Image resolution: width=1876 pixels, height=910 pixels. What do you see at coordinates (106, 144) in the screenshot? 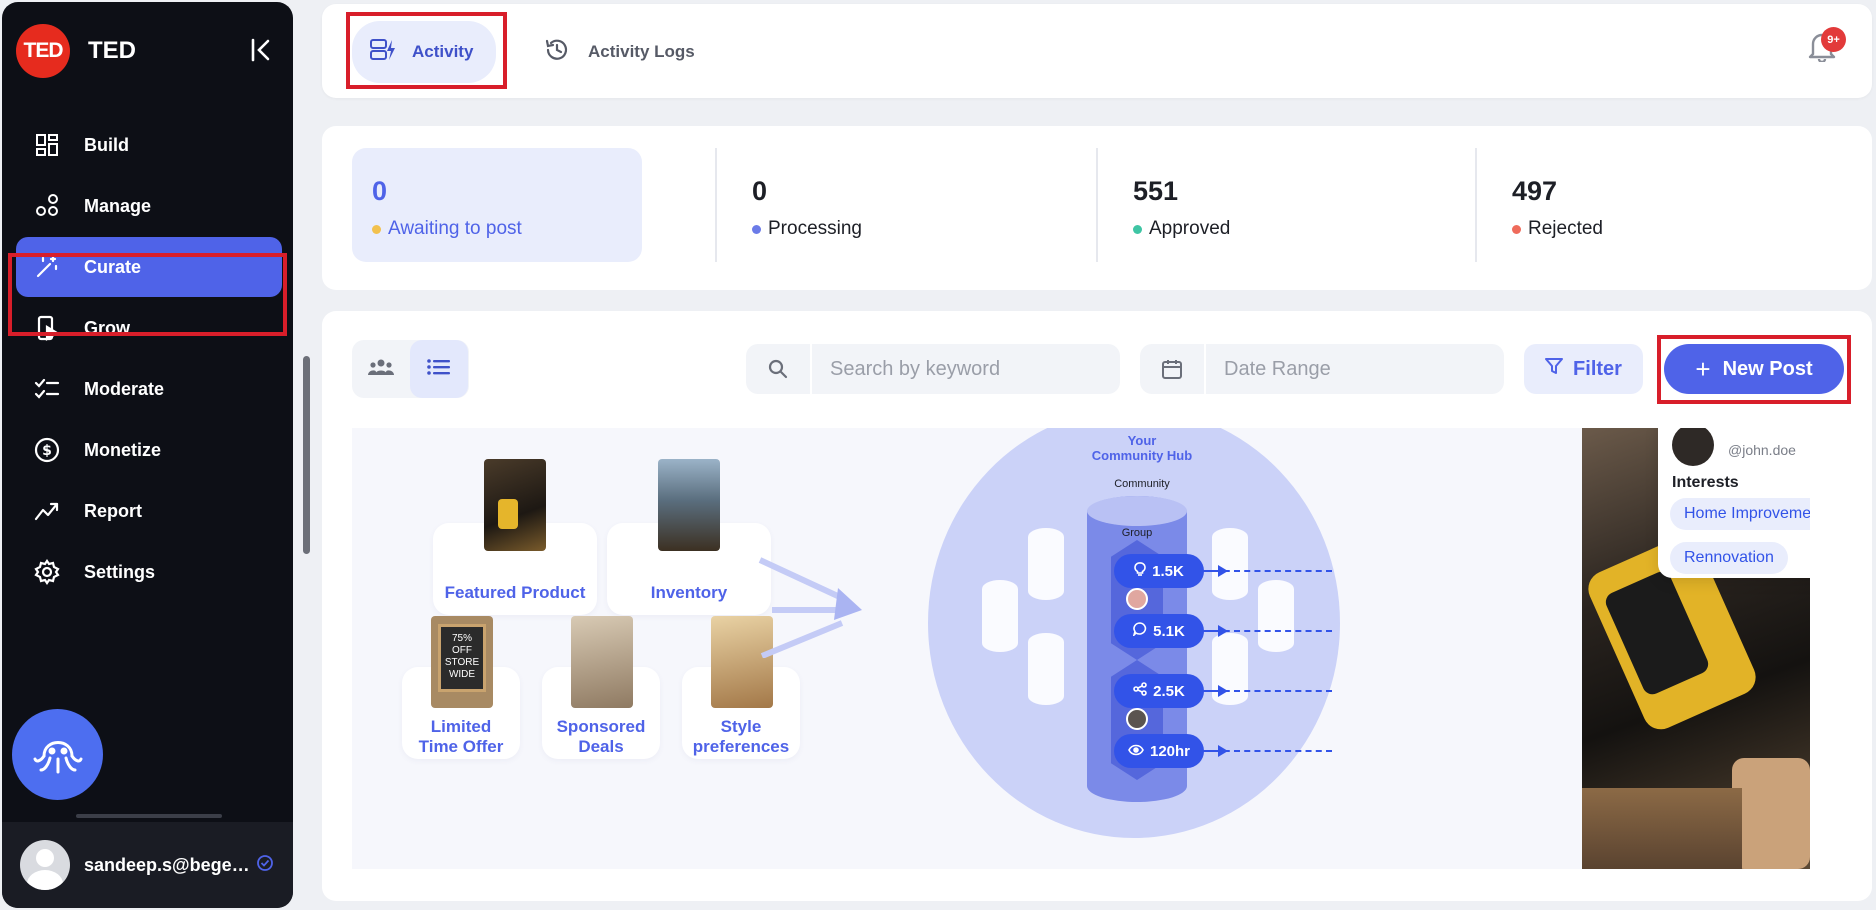
I see `sidebar-item-label: Build` at bounding box center [106, 144].